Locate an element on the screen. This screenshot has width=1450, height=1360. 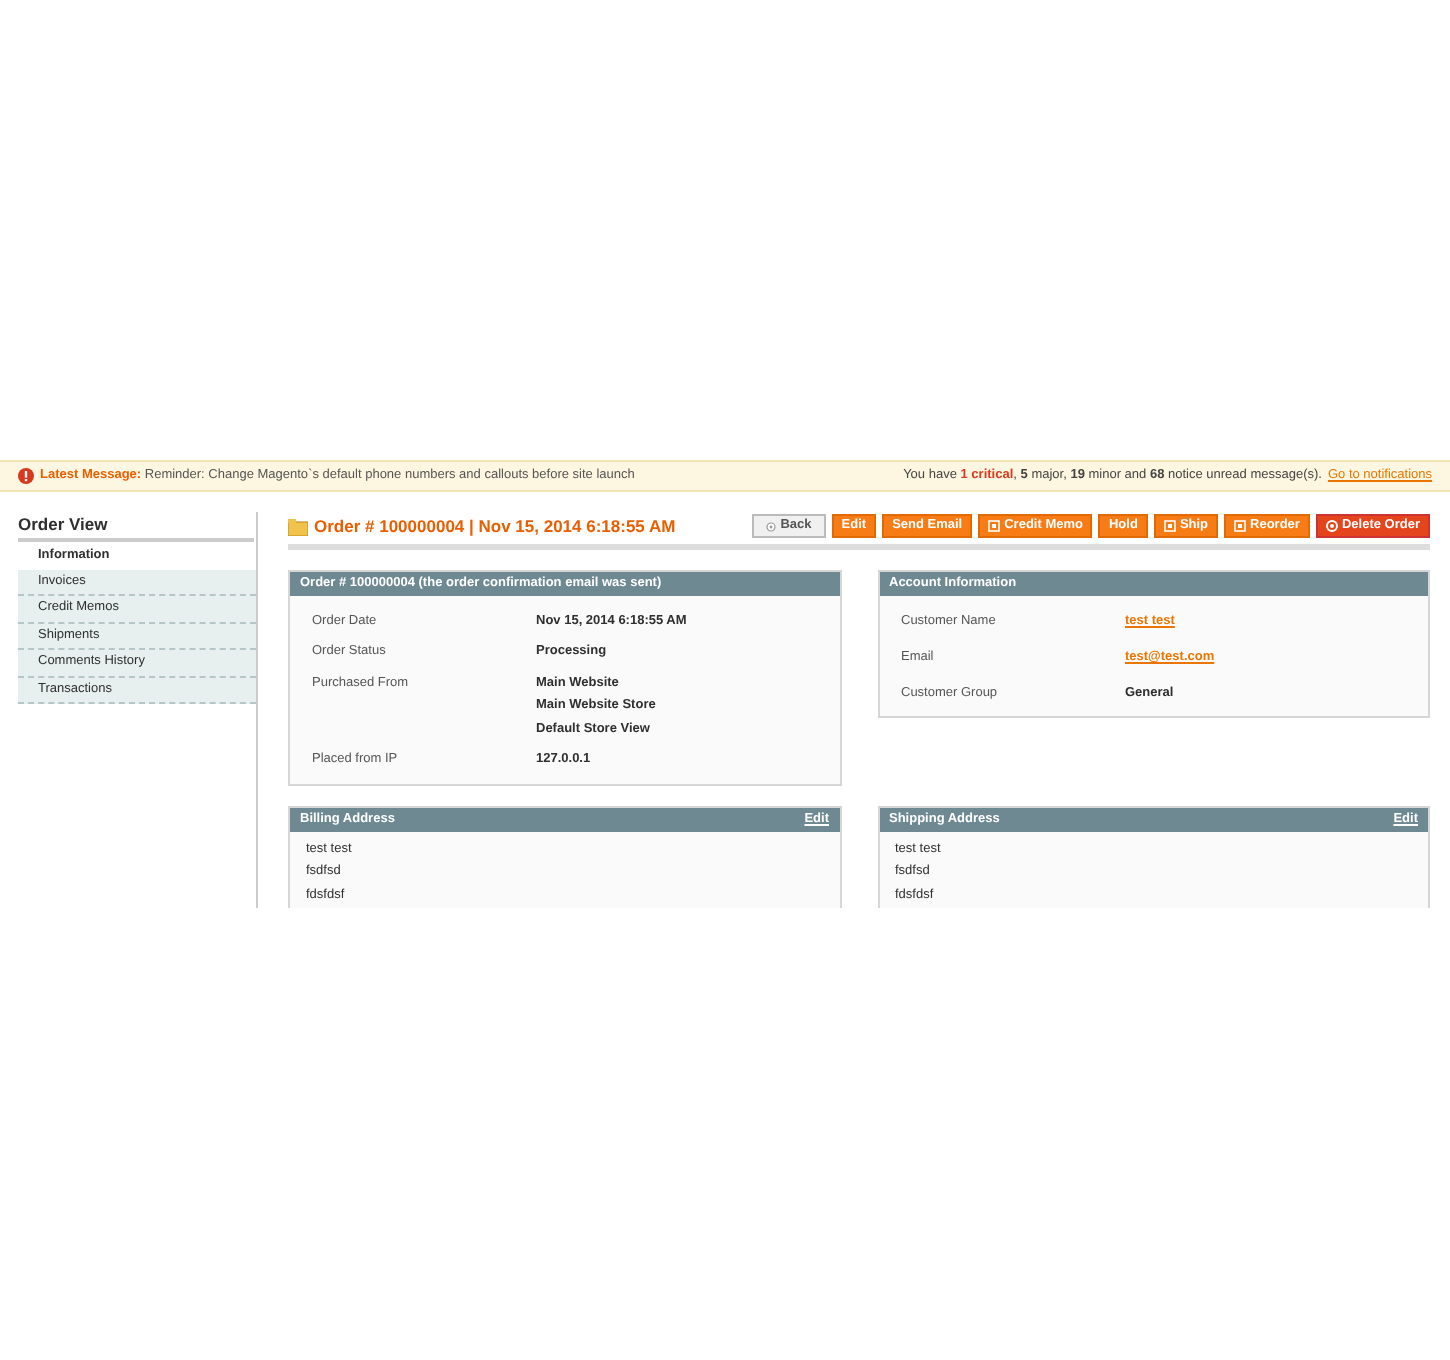
alert-icon is located at coordinates (26, 476).